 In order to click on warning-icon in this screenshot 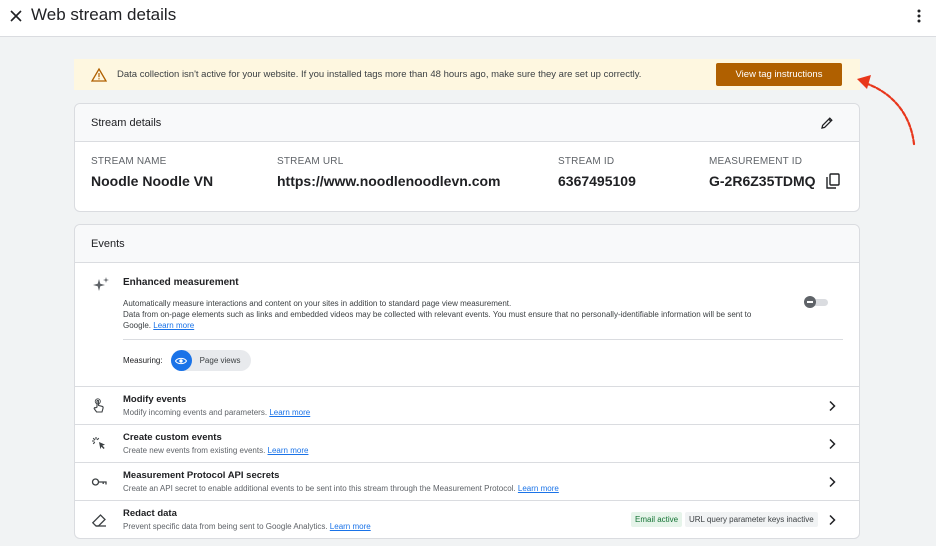, I will do `click(99, 74)`.